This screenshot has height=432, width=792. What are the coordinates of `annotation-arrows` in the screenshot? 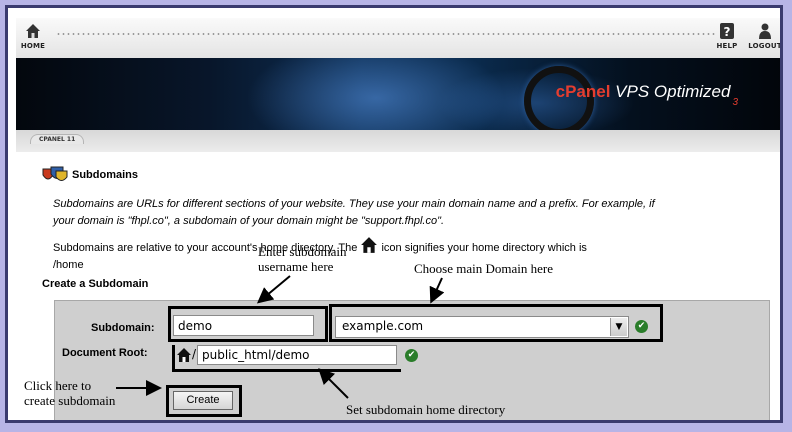 It's located at (280, 337).